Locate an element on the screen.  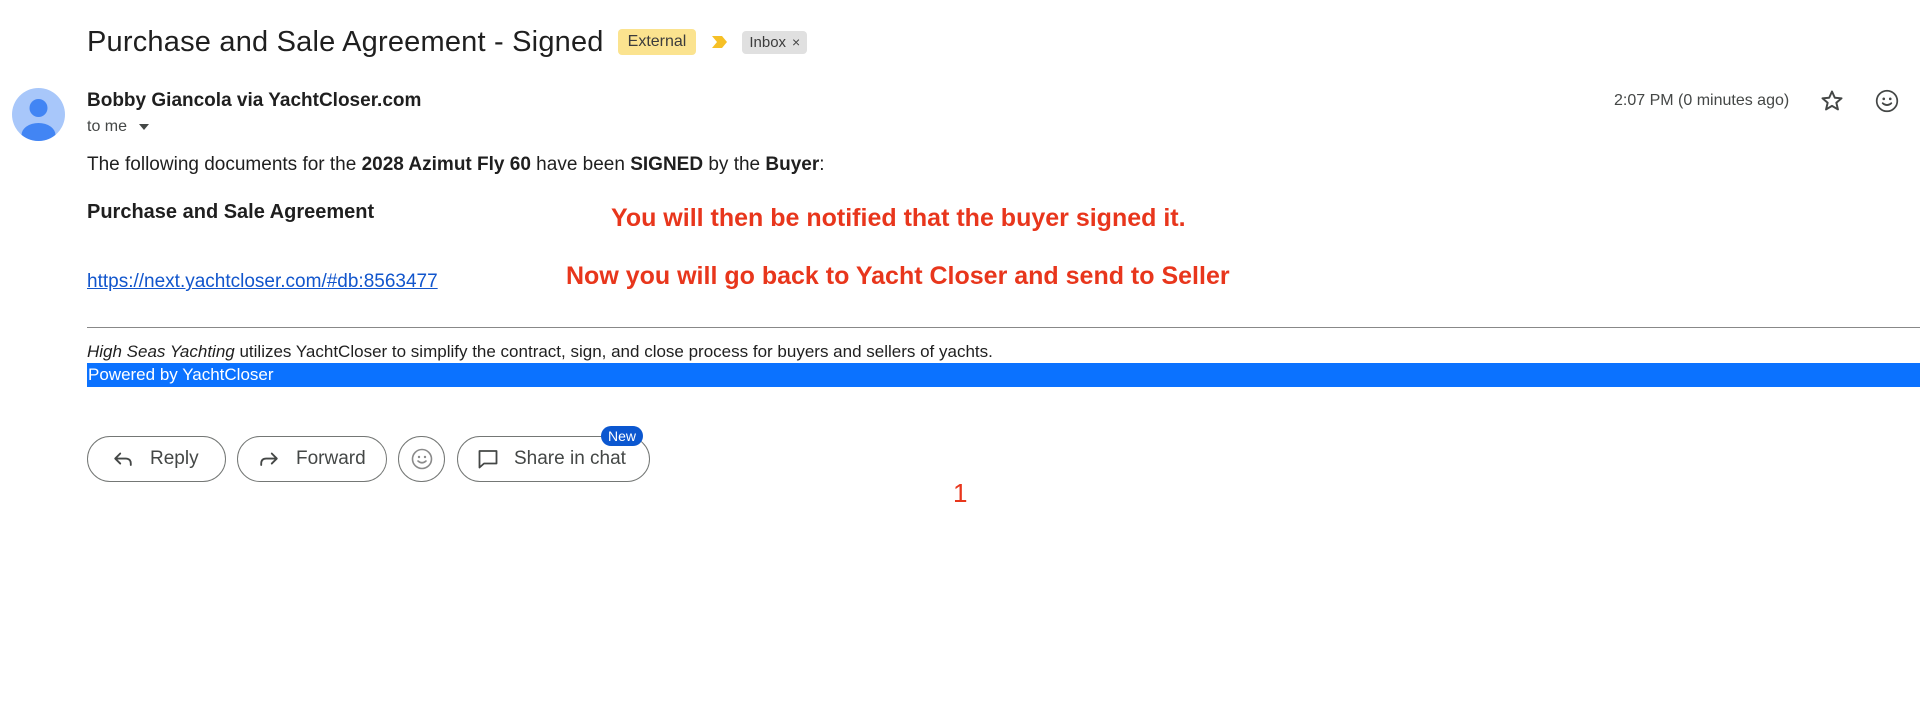
intro-part: by the is located at coordinates (734, 164).